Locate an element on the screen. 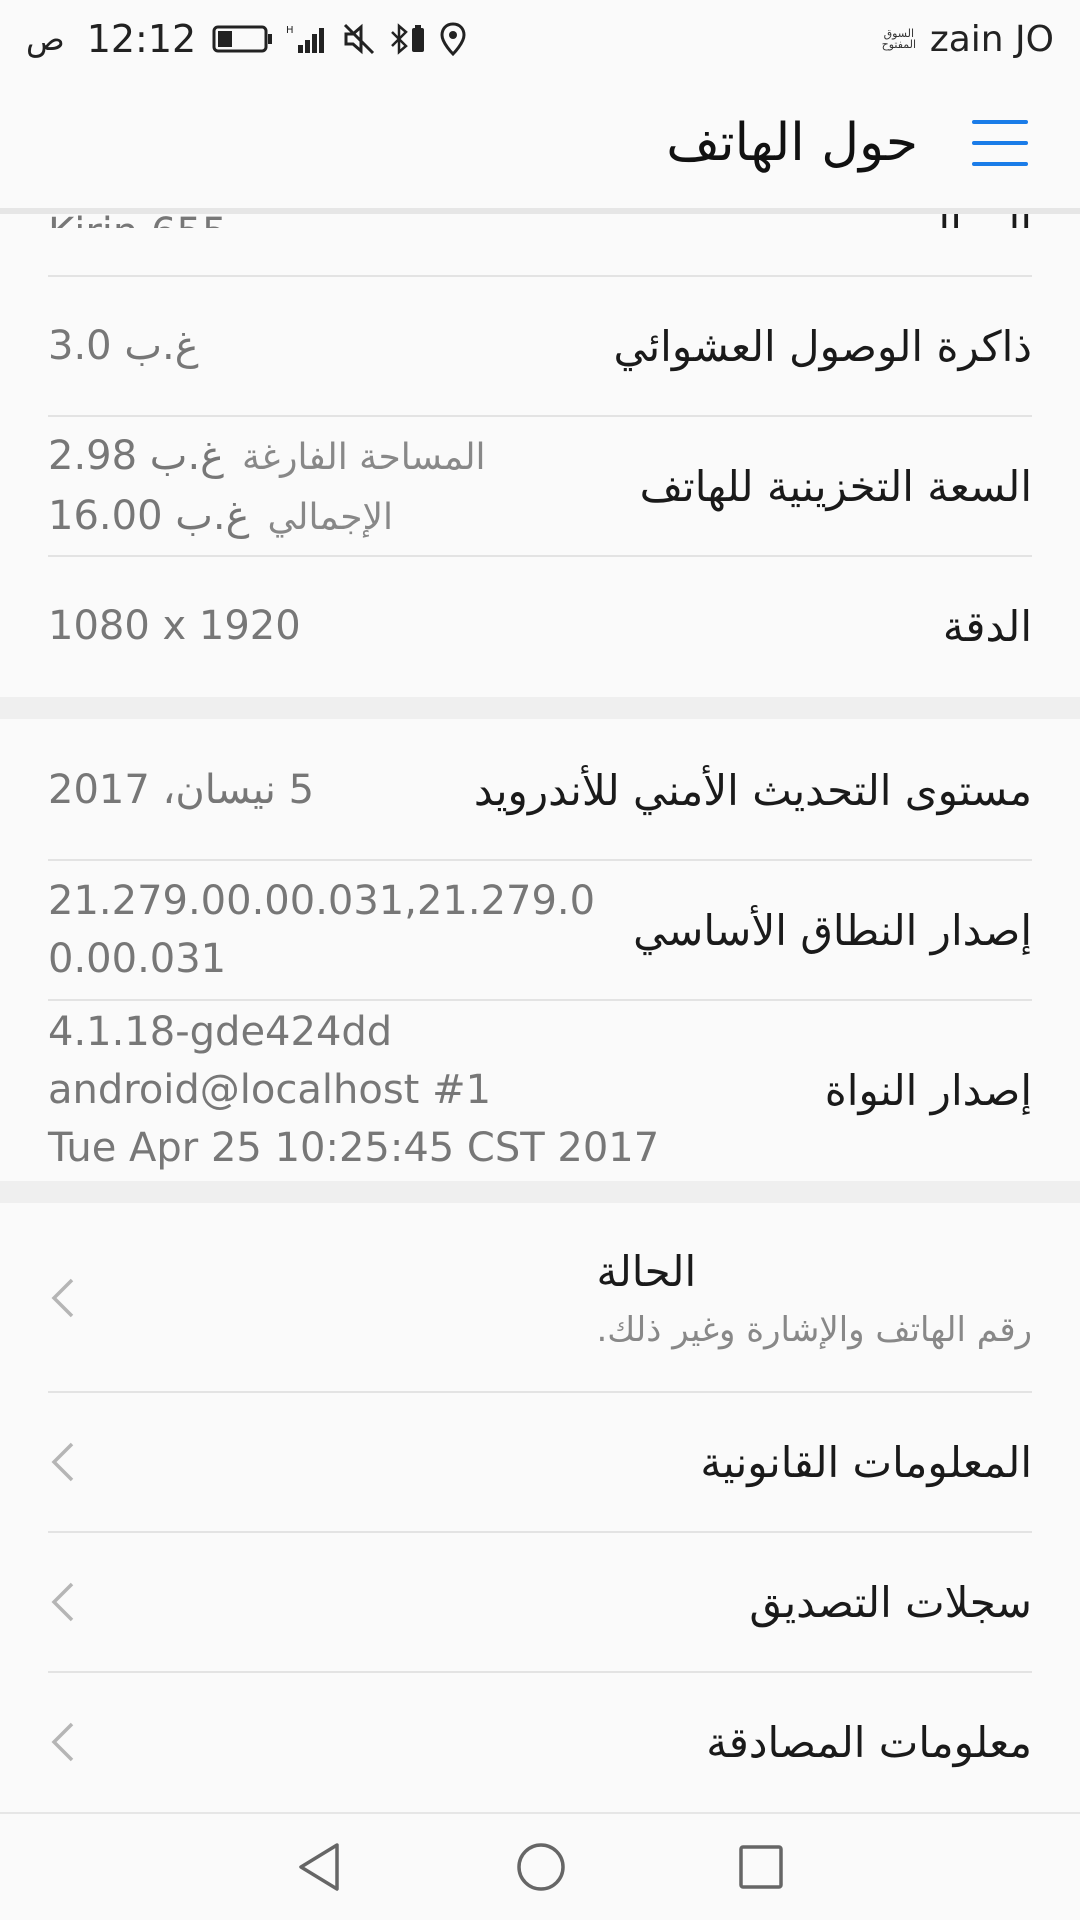 The image size is (1080, 1920). recents-icon is located at coordinates (761, 1867).